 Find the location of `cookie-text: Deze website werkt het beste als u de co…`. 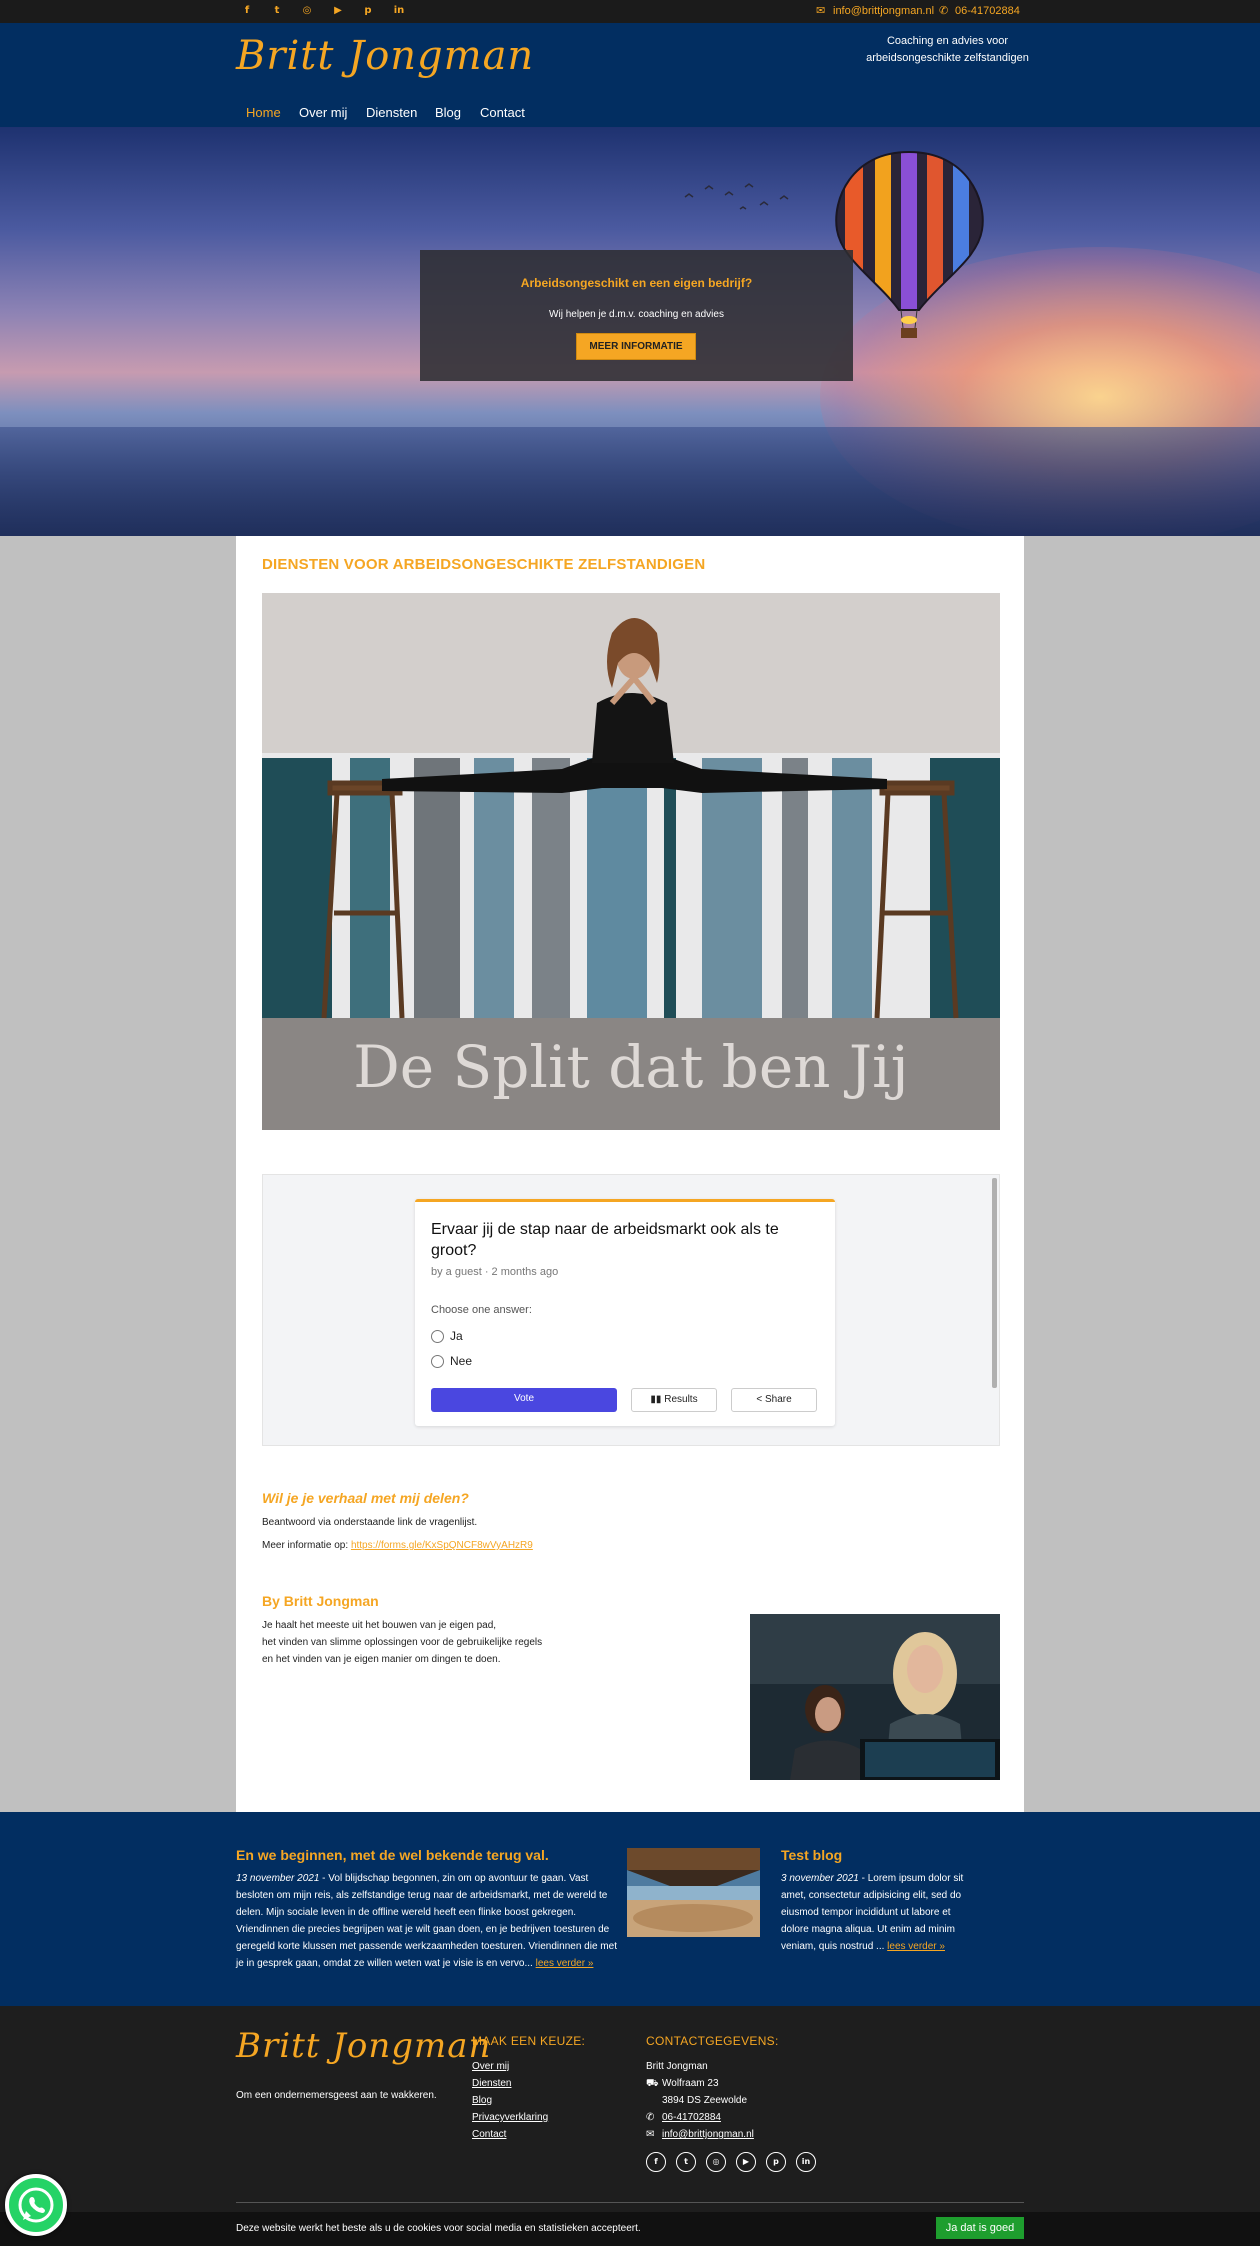

cookie-text: Deze website werkt het beste als u de co… is located at coordinates (438, 2228).